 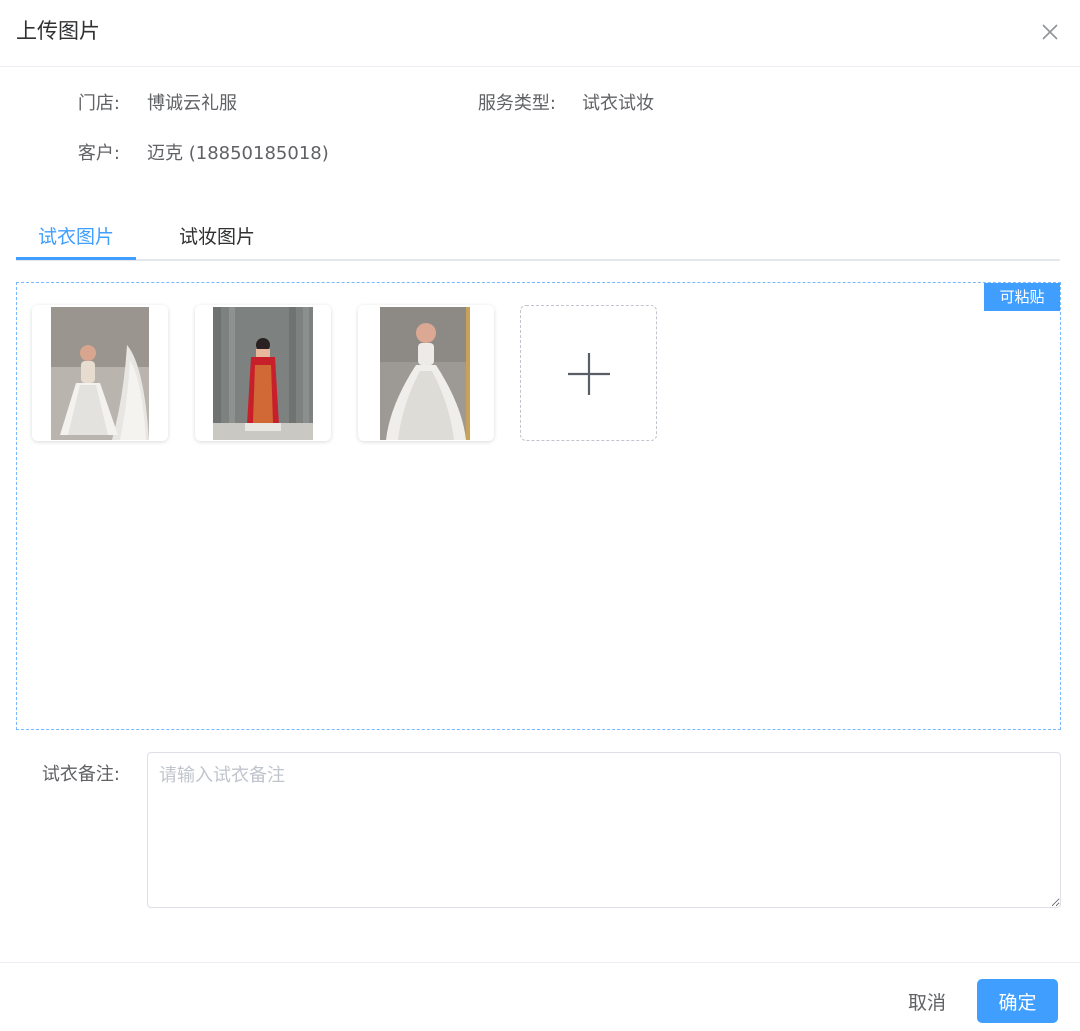 What do you see at coordinates (1022, 297) in the screenshot?
I see `paste-badge: 可粘贴` at bounding box center [1022, 297].